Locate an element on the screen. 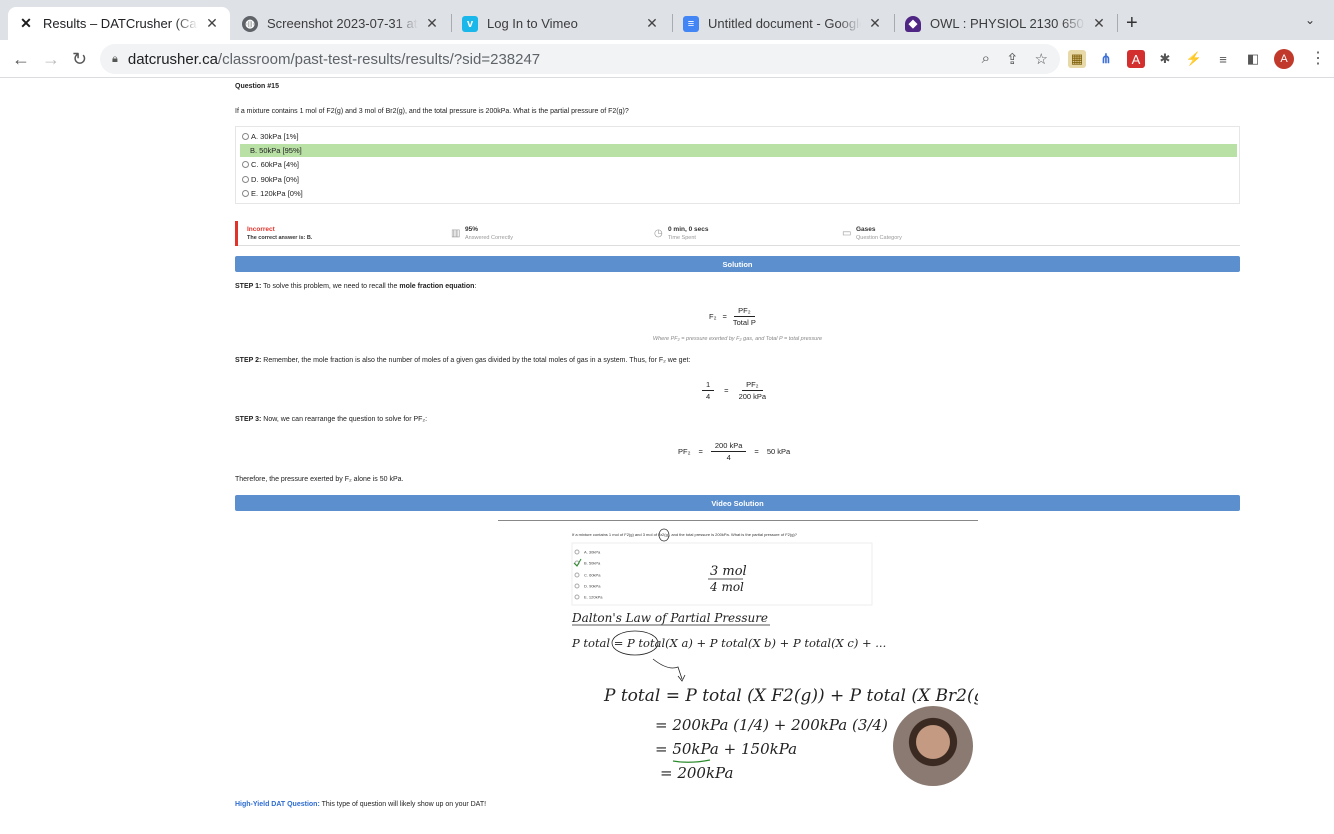  dalton-law-title: Dalton's Law of Partial Pressure is located at coordinates (669, 618).